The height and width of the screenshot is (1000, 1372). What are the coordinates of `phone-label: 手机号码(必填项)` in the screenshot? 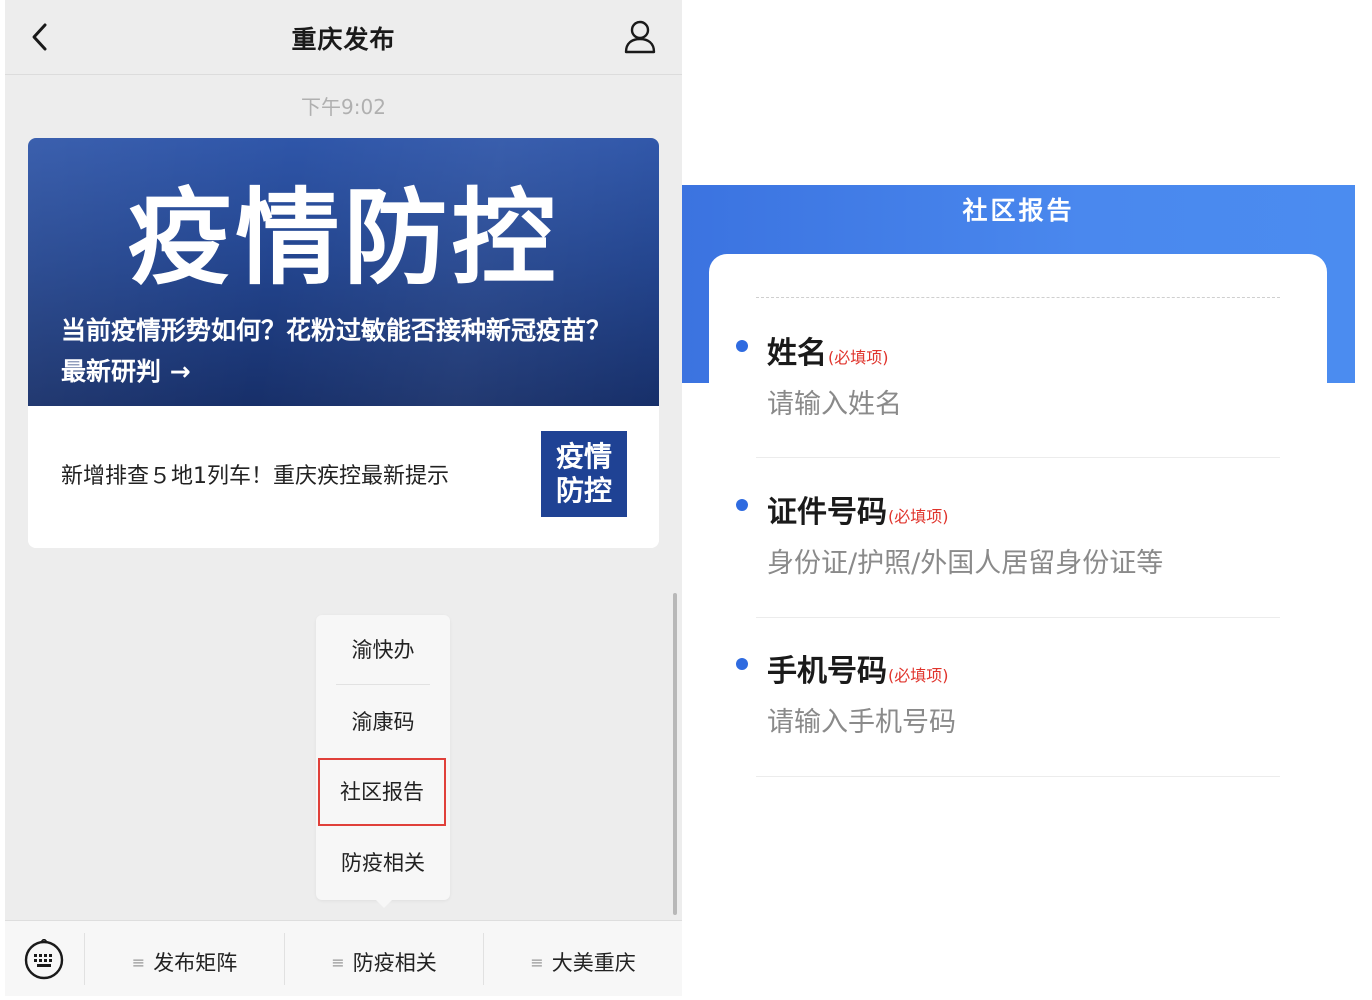 It's located at (858, 671).